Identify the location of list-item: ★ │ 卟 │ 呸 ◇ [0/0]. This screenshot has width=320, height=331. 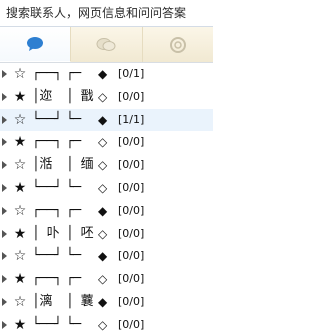
(106, 234).